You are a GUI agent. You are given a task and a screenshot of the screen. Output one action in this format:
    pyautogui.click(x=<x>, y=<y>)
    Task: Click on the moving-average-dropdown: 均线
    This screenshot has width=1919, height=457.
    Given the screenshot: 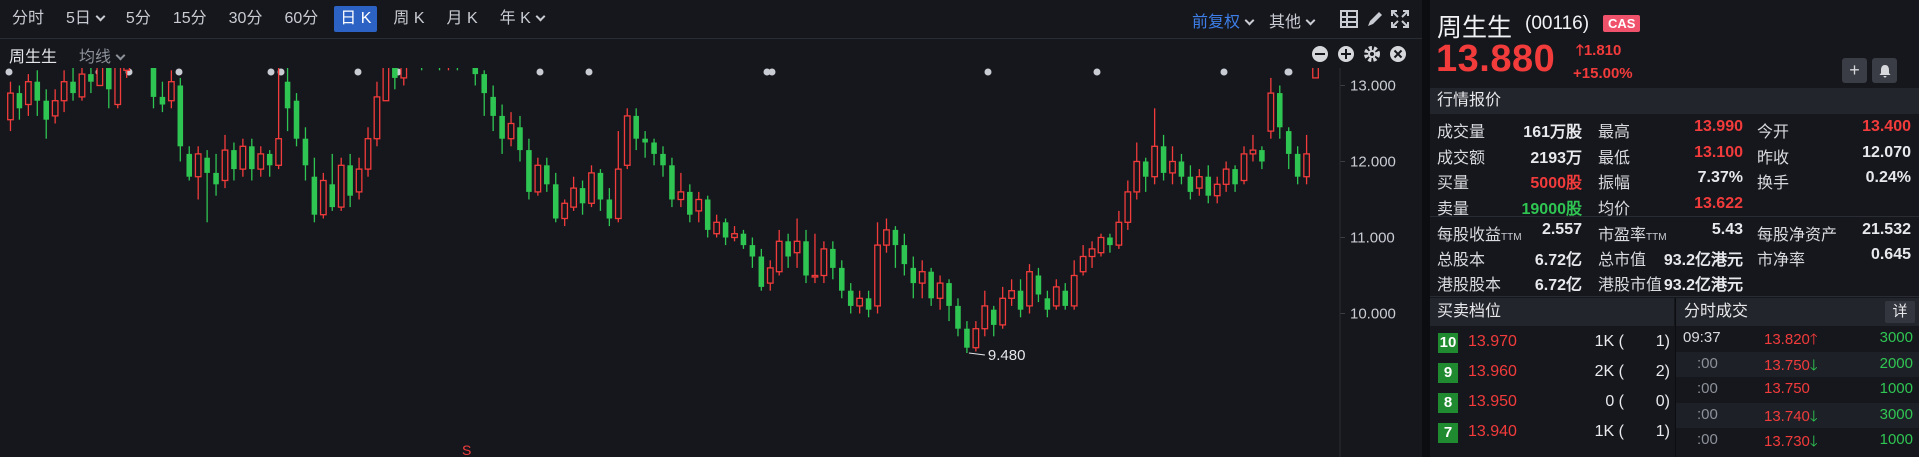 What is the action you would take?
    pyautogui.click(x=102, y=55)
    